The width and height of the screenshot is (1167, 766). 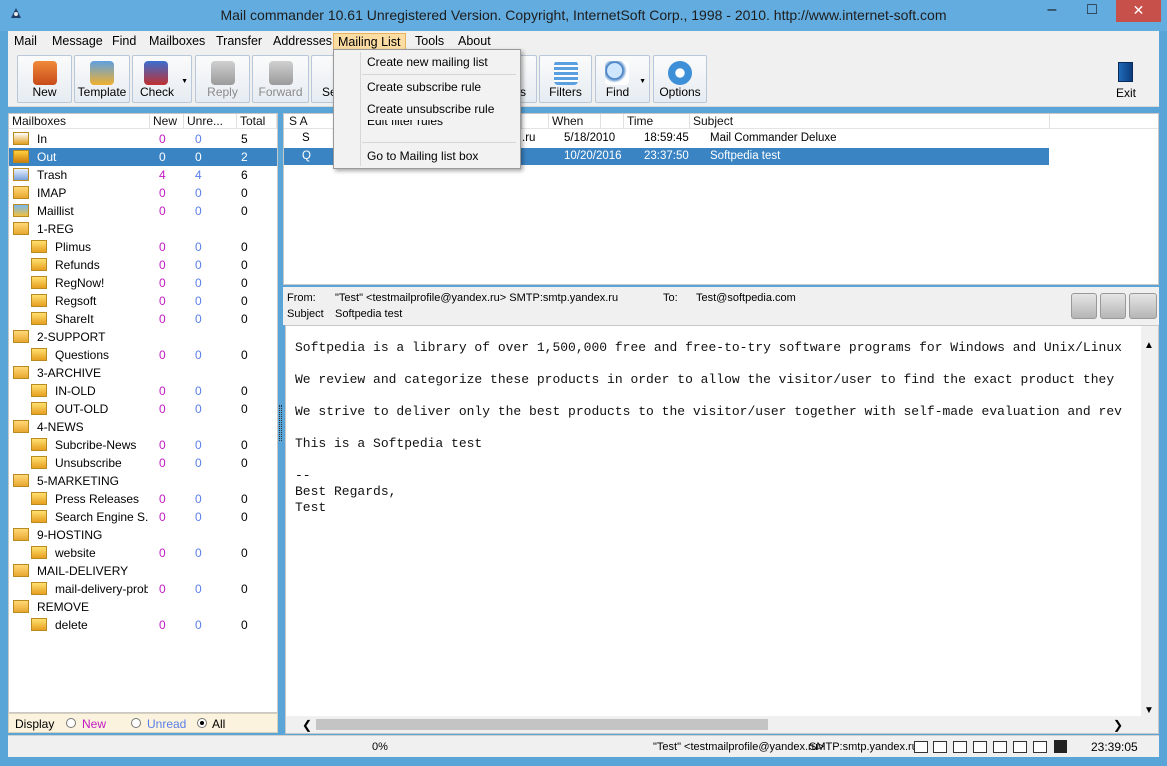 I want to click on mailbox-group: 9-HOSTING, so click(x=143, y=535).